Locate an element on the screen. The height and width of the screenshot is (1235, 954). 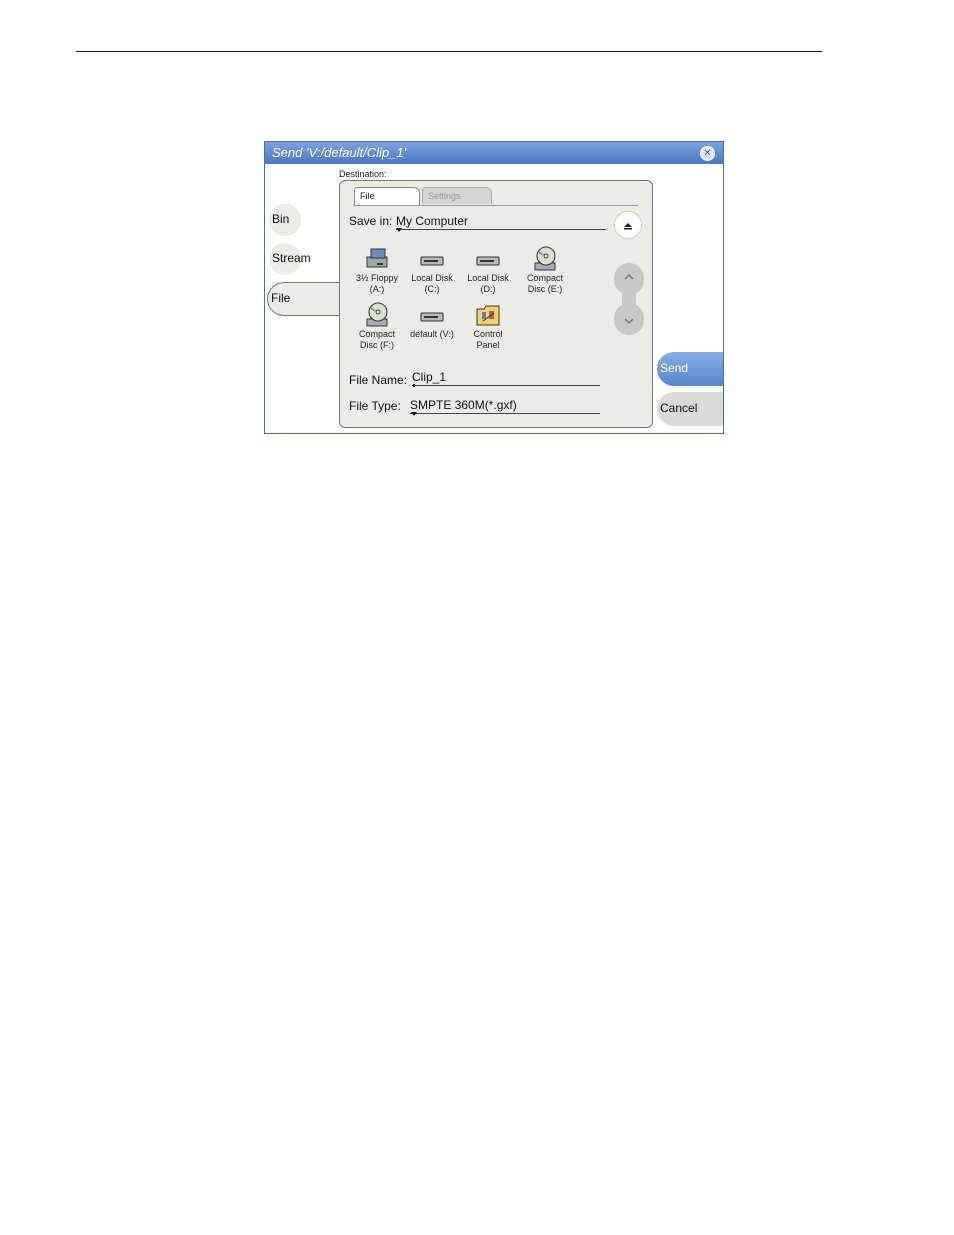
up-folder-icon is located at coordinates (628, 226).